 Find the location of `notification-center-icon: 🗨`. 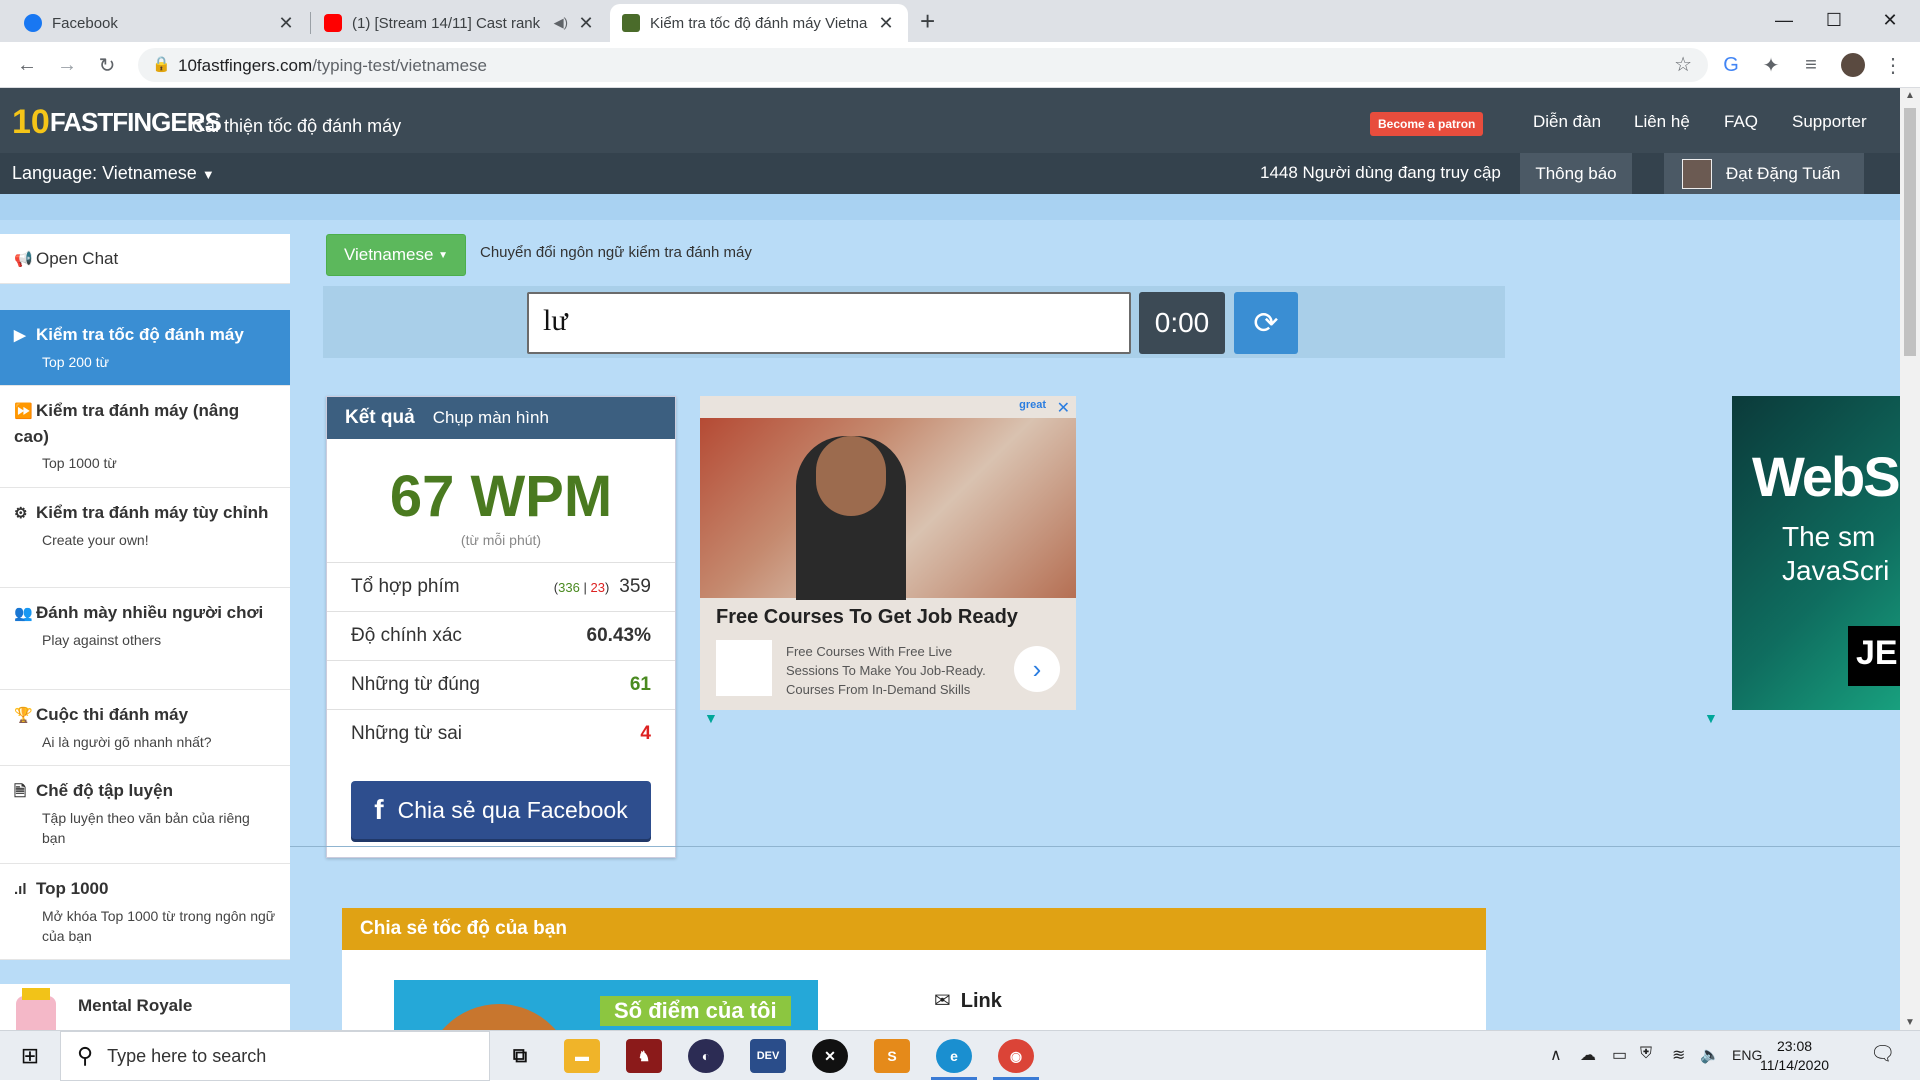

notification-center-icon: 🗨 is located at coordinates (1882, 1053).